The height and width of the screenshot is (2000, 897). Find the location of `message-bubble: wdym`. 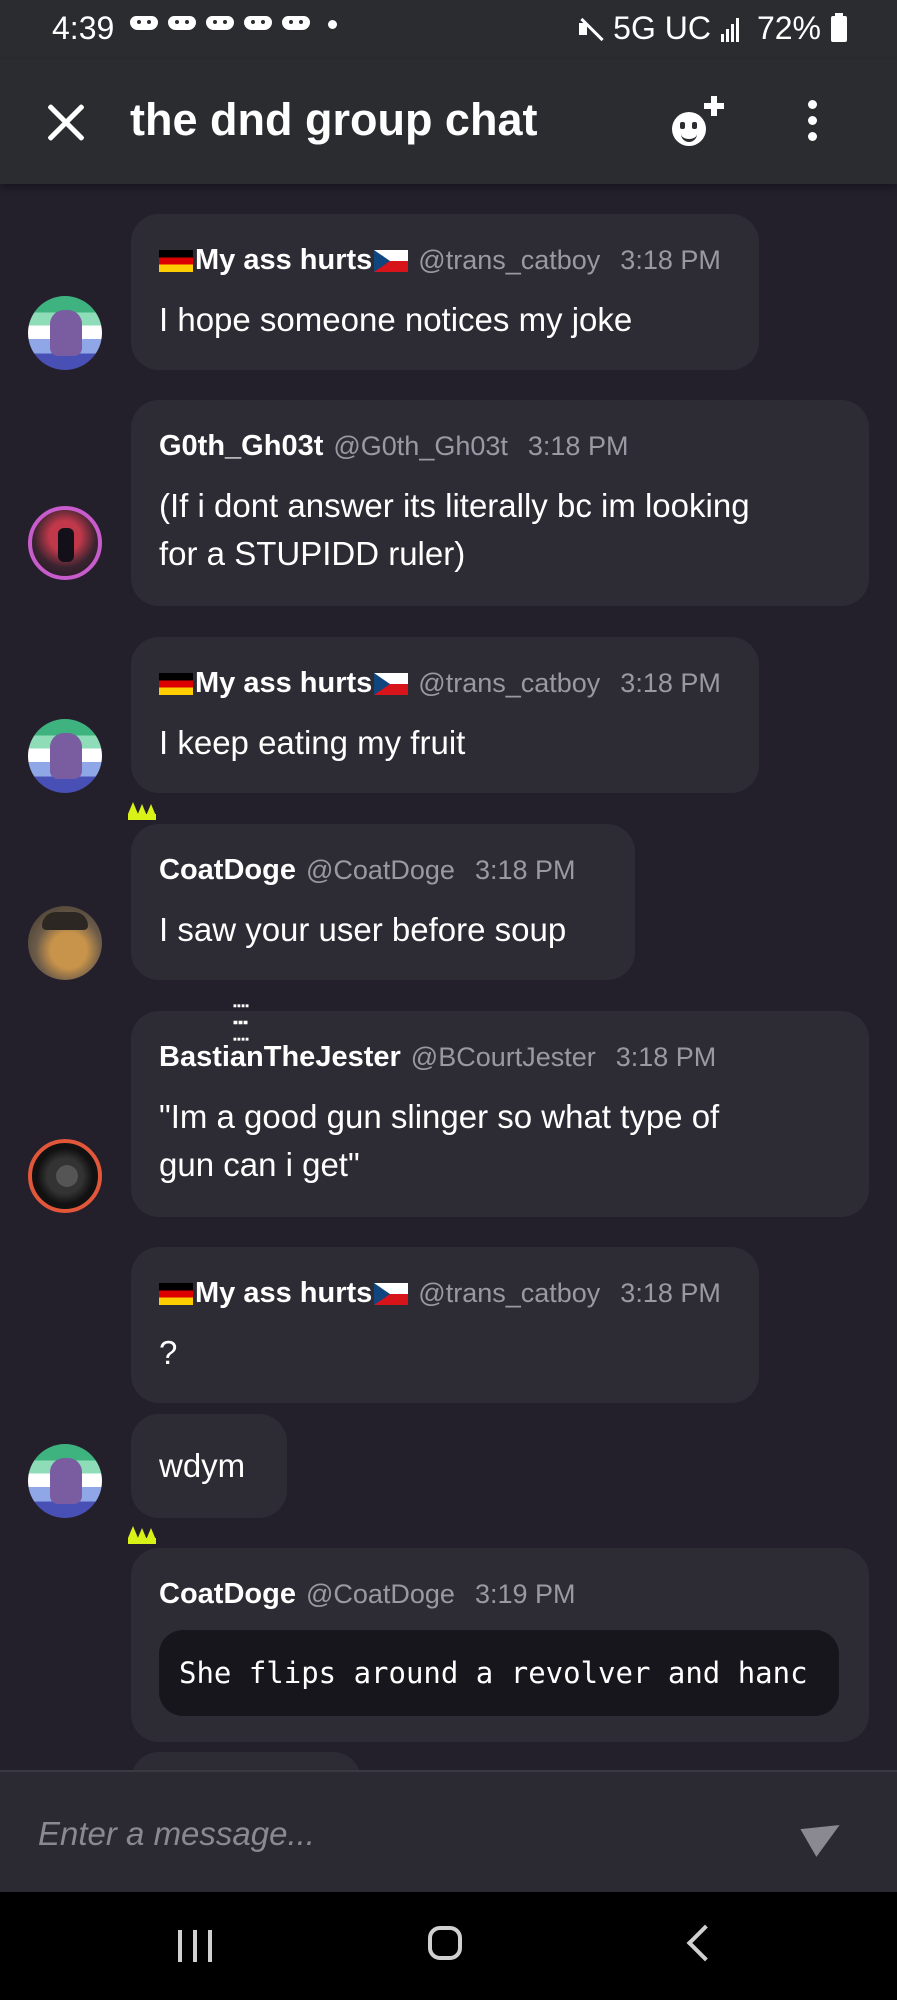

message-bubble: wdym is located at coordinates (209, 1466).